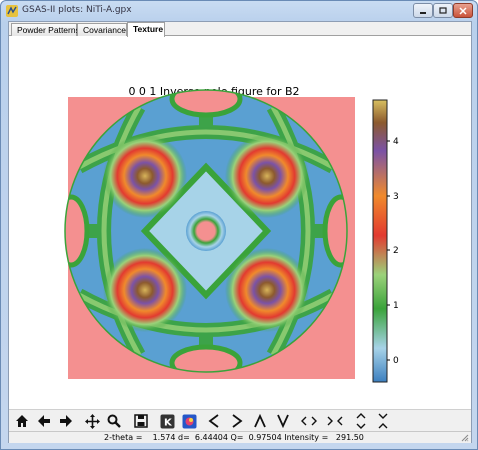 The height and width of the screenshot is (450, 478). I want to click on arrow-left-icon, so click(213, 421).